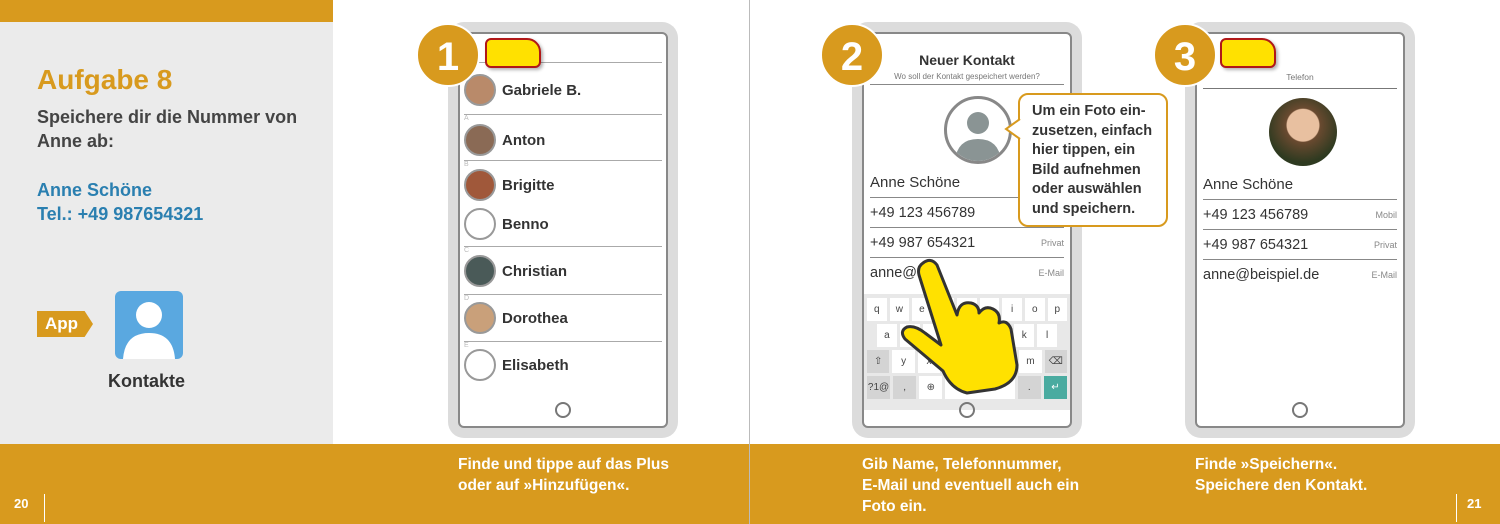 The height and width of the screenshot is (524, 1500). What do you see at coordinates (1266, 464) in the screenshot?
I see `caption-line: Finde »Speichern«.` at bounding box center [1266, 464].